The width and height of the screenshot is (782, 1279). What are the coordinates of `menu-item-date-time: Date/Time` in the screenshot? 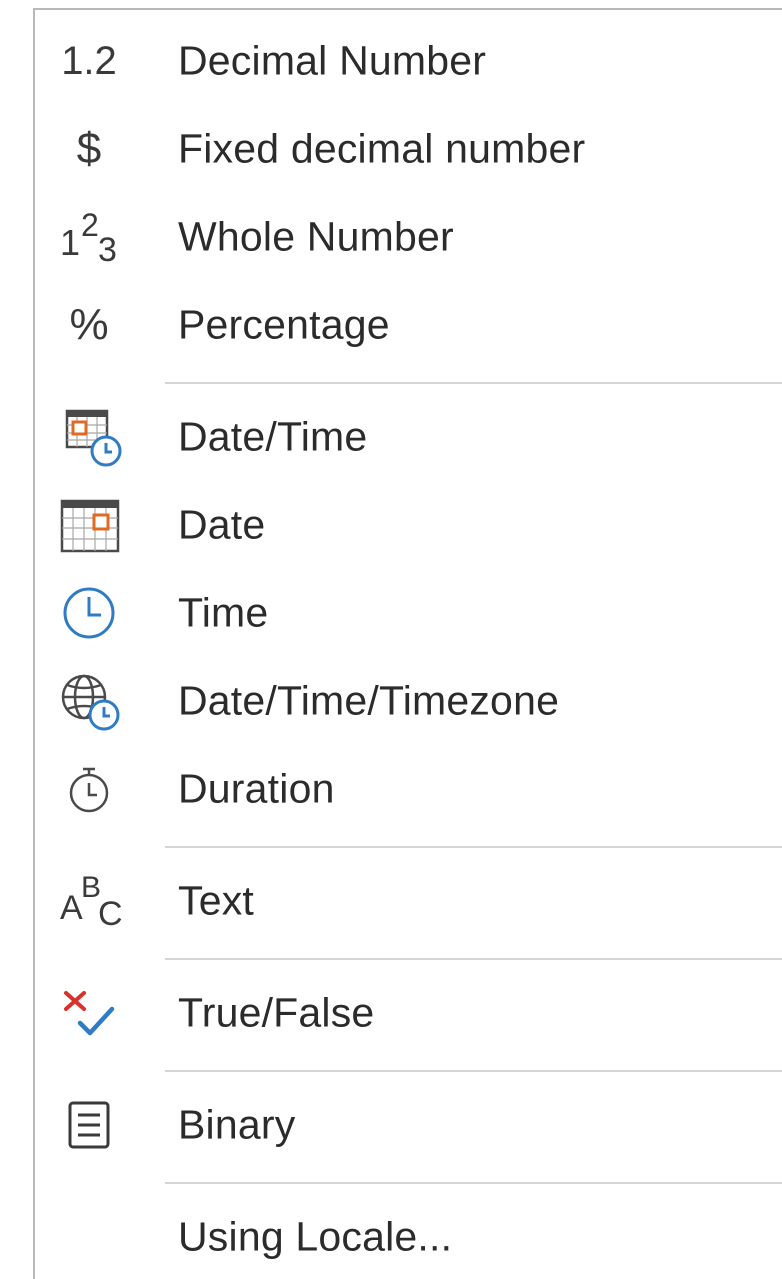 It's located at (408, 437).